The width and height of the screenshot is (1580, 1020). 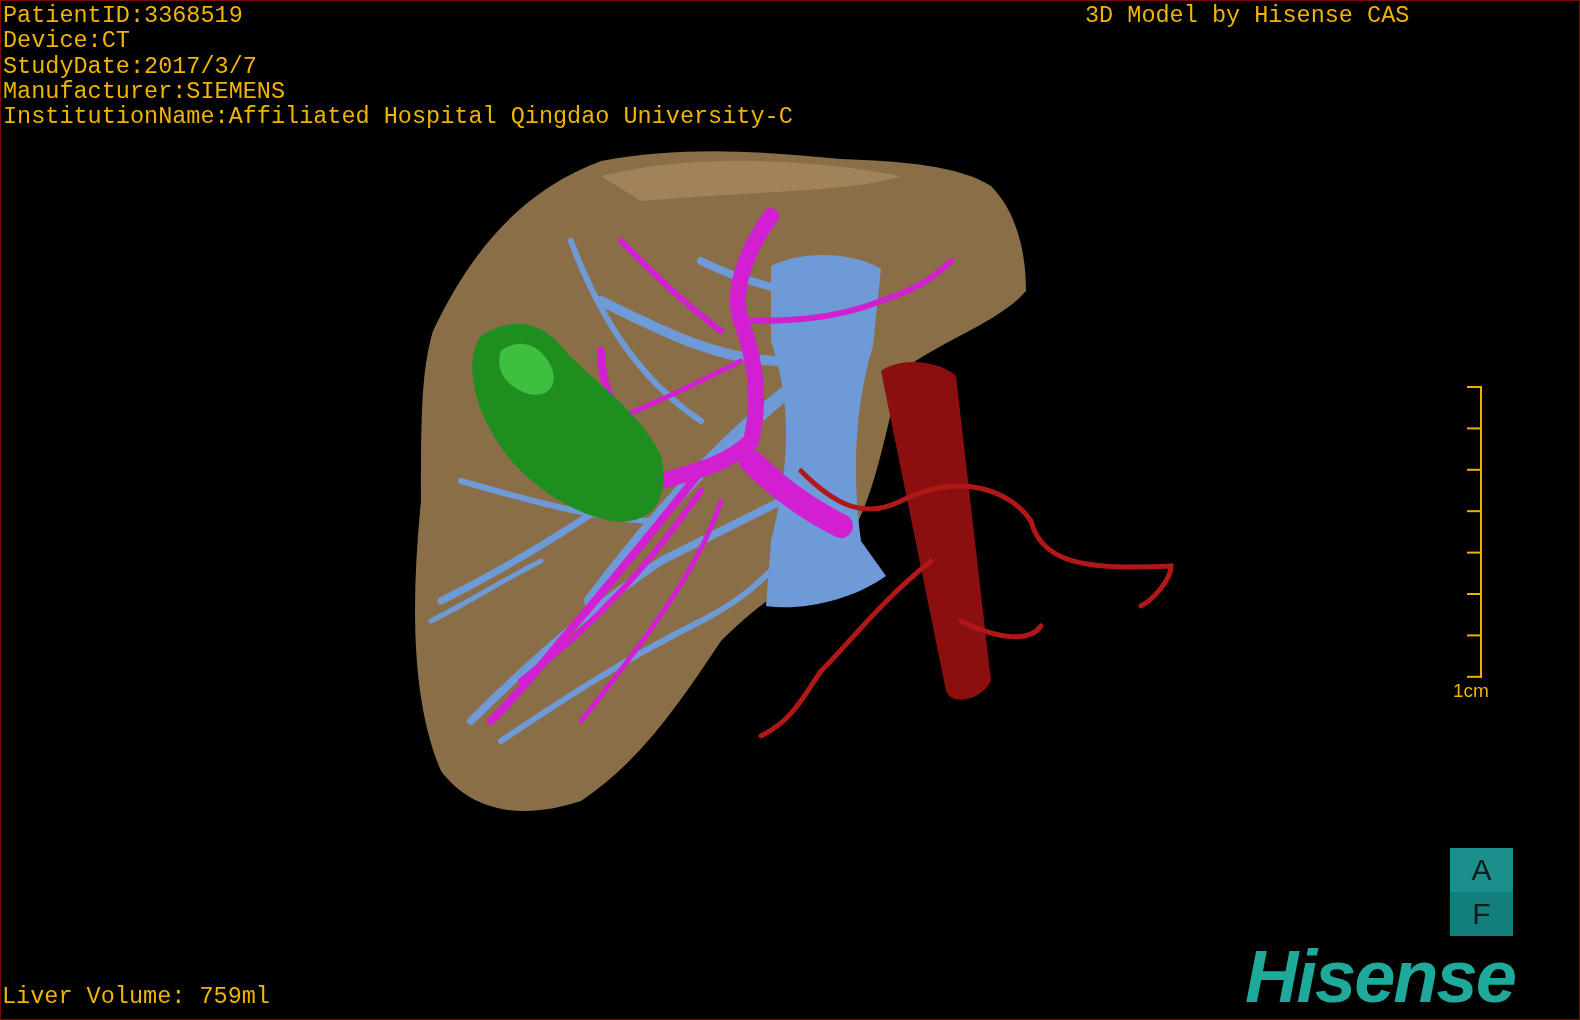 What do you see at coordinates (136, 997) in the screenshot?
I see `liver-volume-text: Liver Volume: 759ml` at bounding box center [136, 997].